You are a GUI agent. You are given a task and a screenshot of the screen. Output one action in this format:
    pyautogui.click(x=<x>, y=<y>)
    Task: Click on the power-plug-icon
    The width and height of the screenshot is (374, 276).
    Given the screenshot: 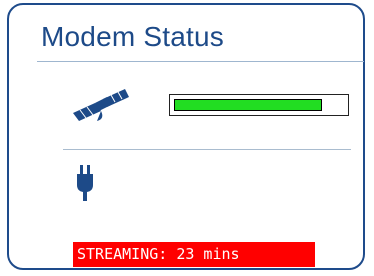 What is the action you would take?
    pyautogui.click(x=85, y=183)
    